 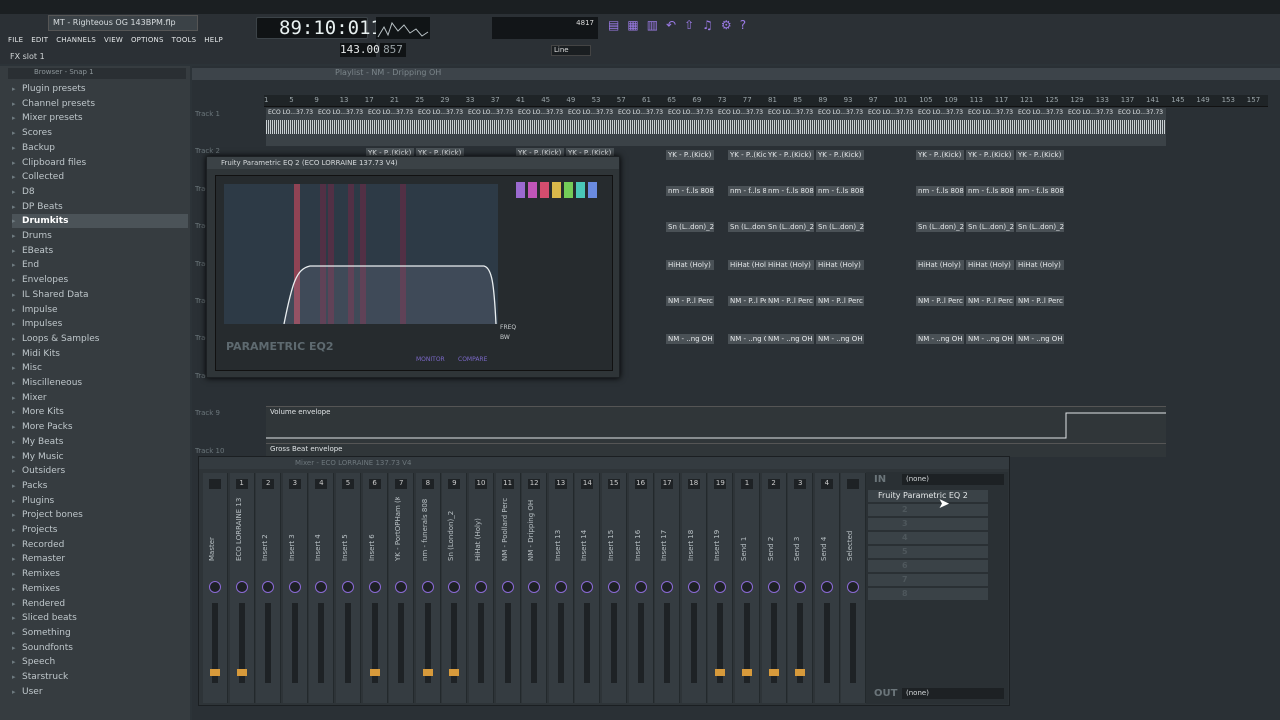 I want to click on browser-item: ▸ More Kits, so click(x=100, y=412).